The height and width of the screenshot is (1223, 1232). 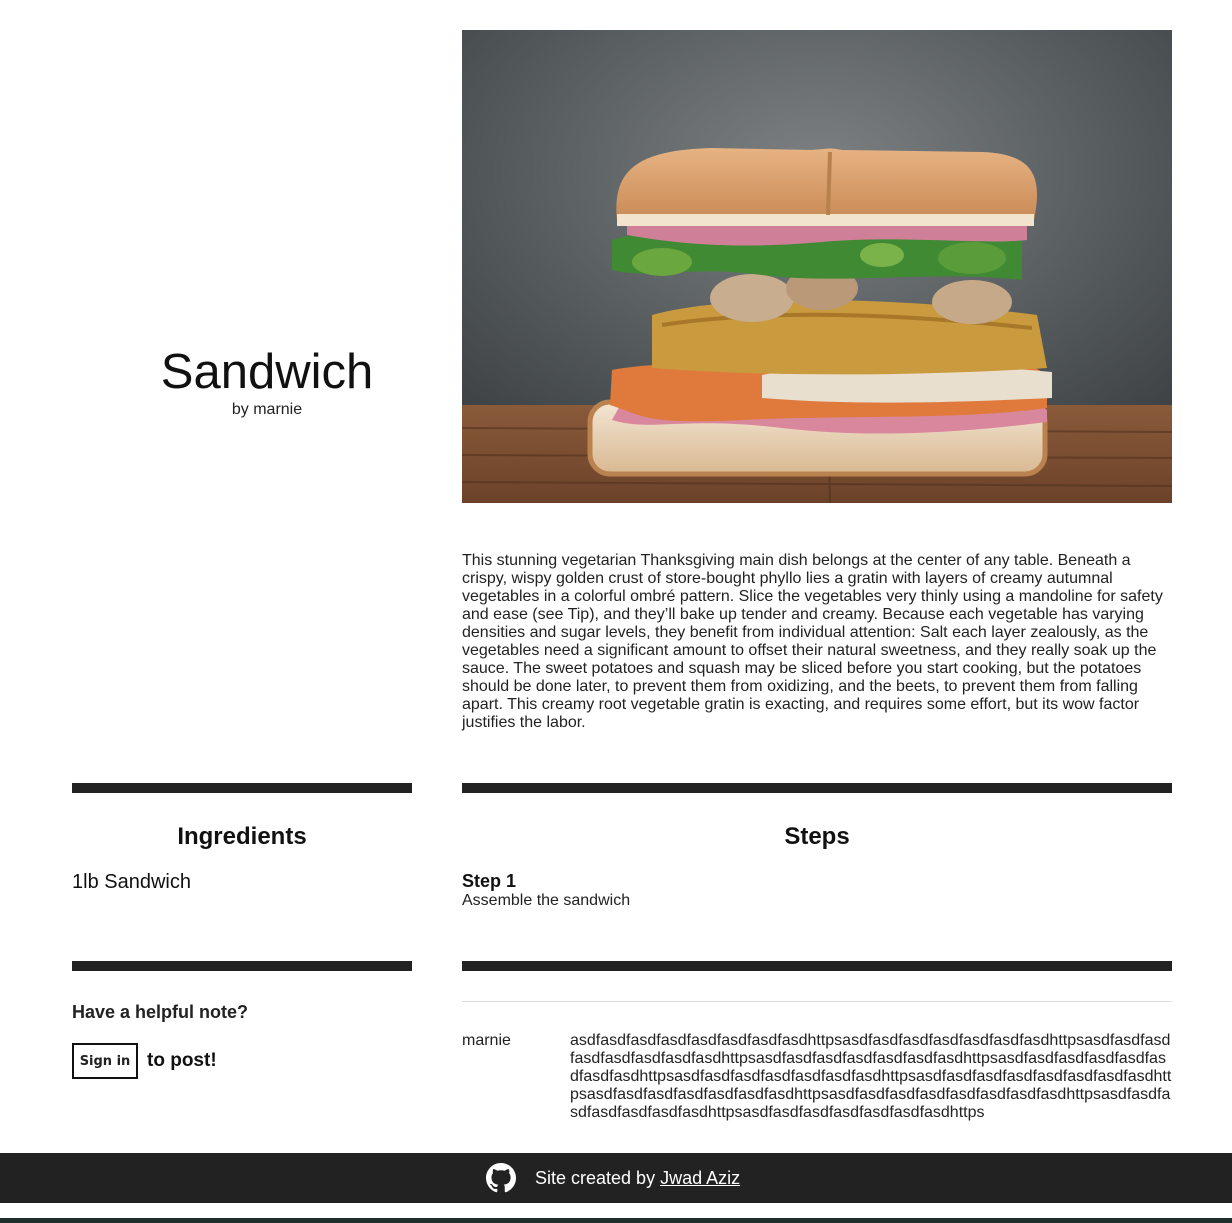 I want to click on notes-left-divider, so click(x=242, y=966).